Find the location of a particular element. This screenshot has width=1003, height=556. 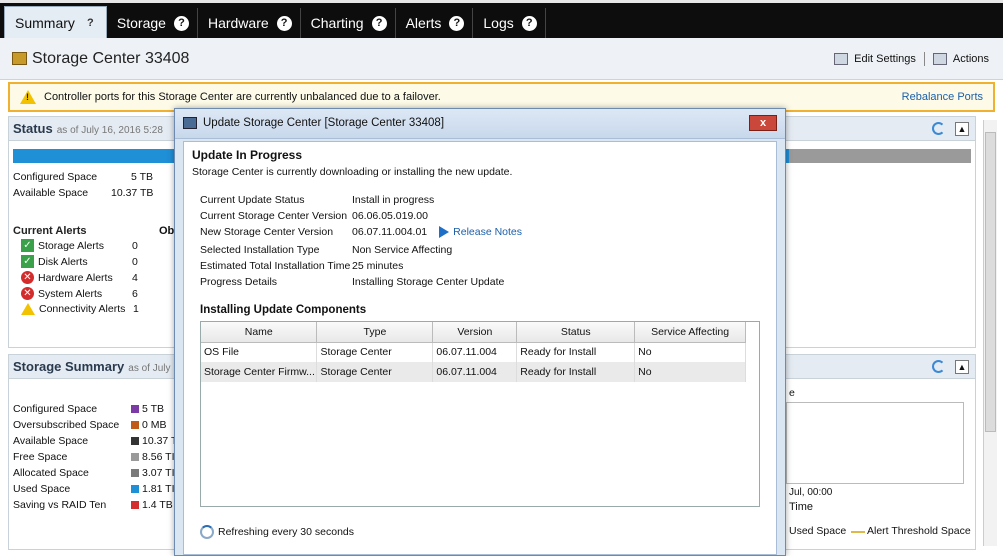

scrollbar-thumb is located at coordinates (990, 282).